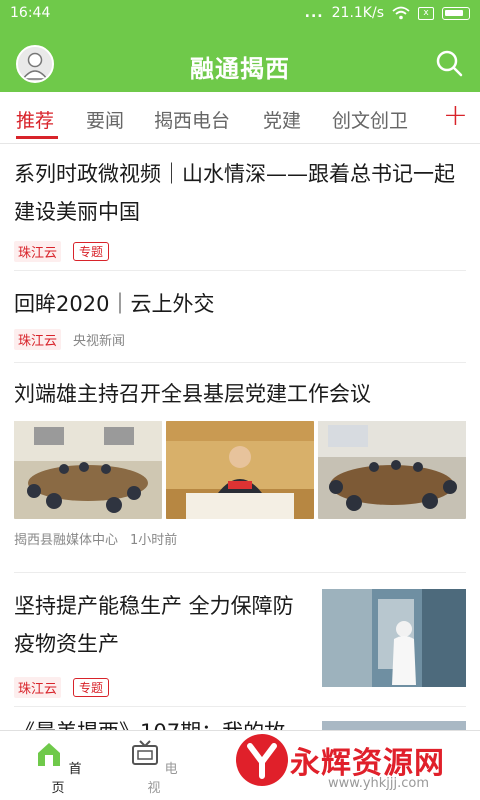  Describe the element at coordinates (240, 339) in the screenshot. I see `news-meta: 珠江云 央视新闻` at that location.